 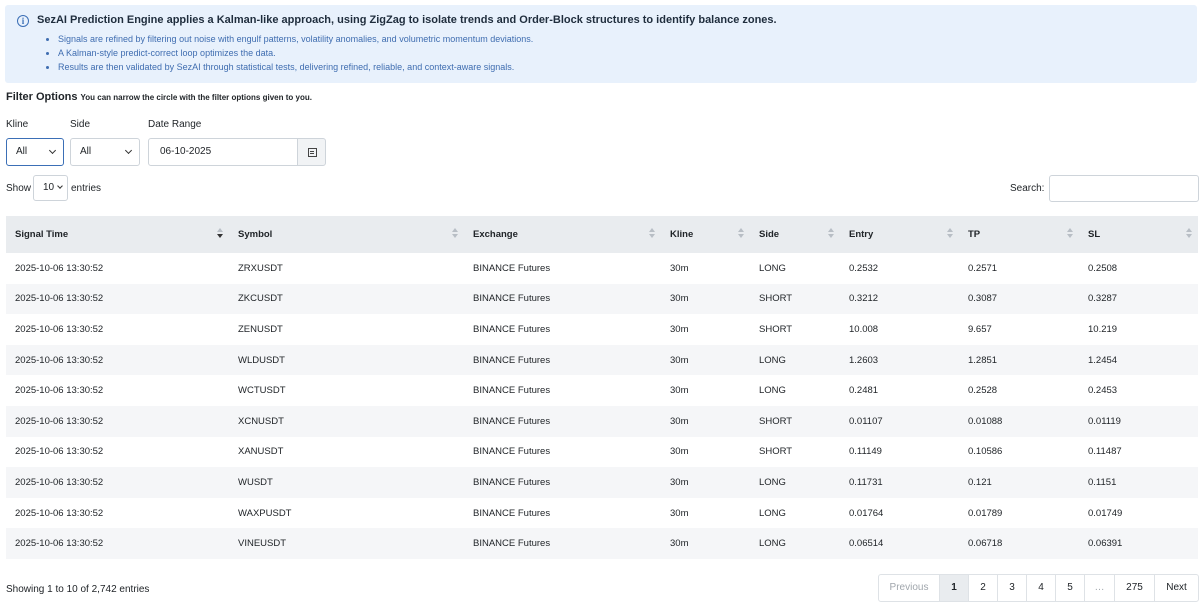 I want to click on column-header-sl: SL, so click(x=1138, y=234).